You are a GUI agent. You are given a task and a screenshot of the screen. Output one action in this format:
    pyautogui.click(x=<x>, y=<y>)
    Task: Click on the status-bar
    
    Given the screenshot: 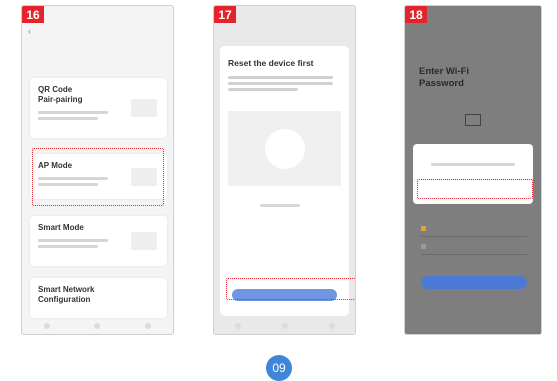 What is the action you would take?
    pyautogui.click(x=97, y=14)
    